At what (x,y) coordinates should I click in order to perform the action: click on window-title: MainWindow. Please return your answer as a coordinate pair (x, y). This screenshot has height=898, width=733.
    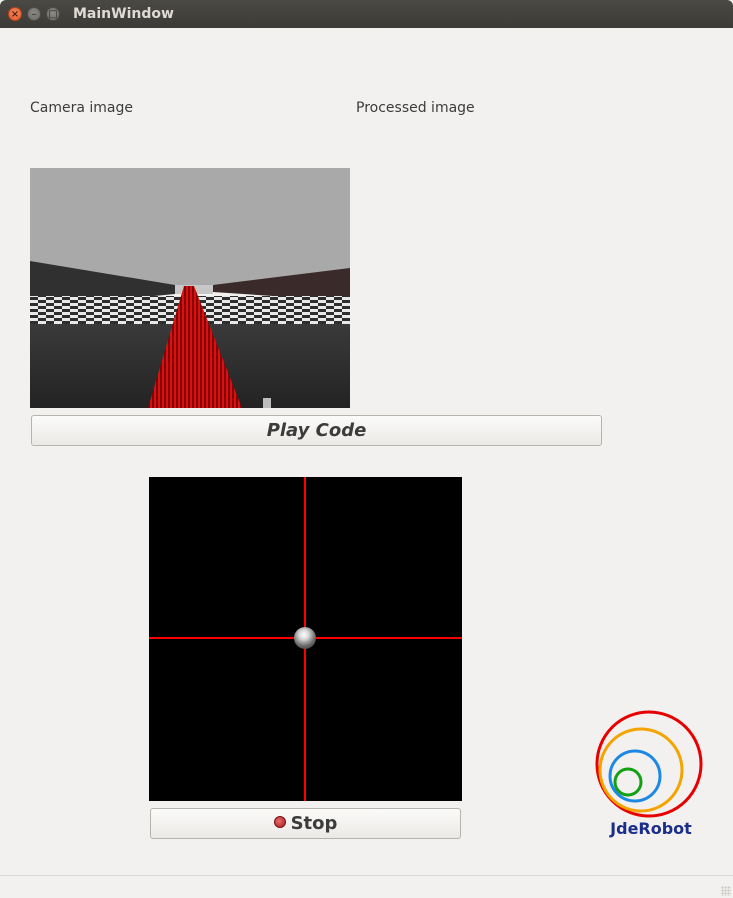
    Looking at the image, I should click on (123, 14).